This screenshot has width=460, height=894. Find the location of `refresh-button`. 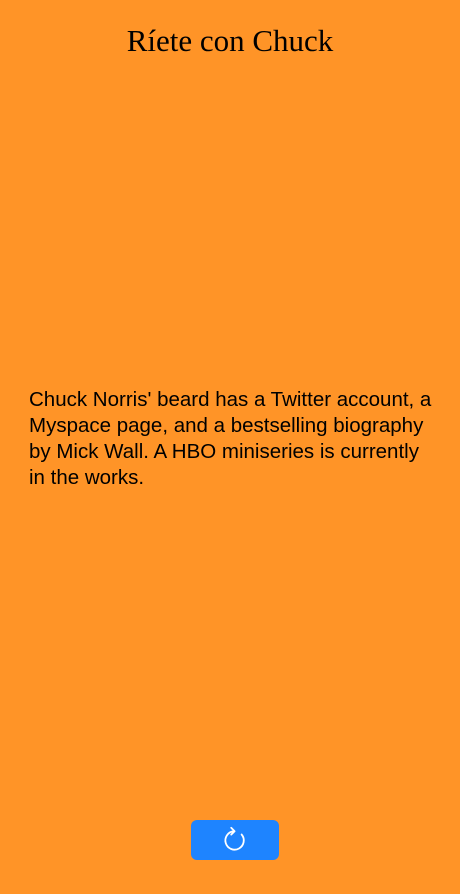

refresh-button is located at coordinates (235, 840).